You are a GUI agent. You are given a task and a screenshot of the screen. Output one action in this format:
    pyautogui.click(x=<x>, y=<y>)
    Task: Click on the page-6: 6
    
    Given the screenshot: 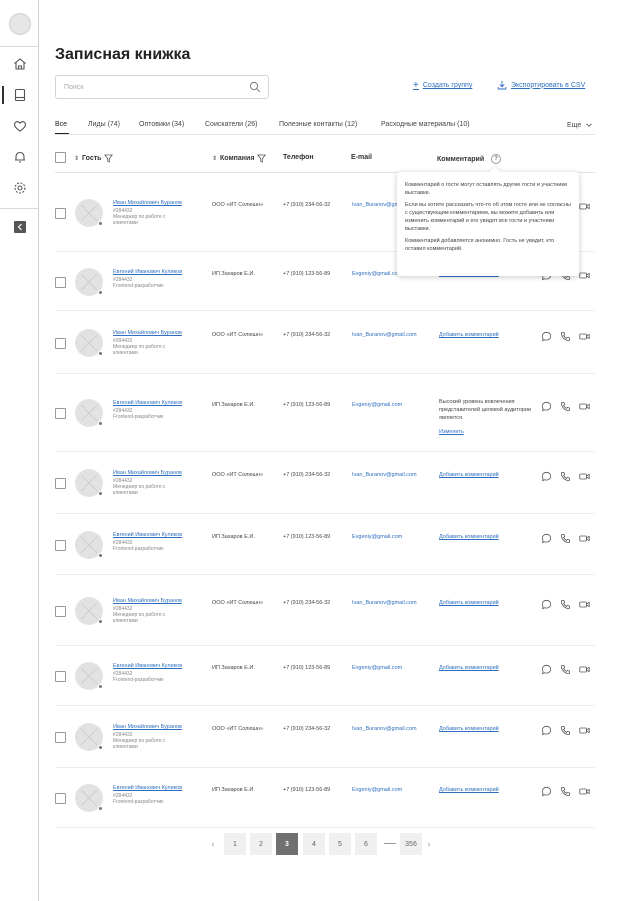 What is the action you would take?
    pyautogui.click(x=366, y=844)
    